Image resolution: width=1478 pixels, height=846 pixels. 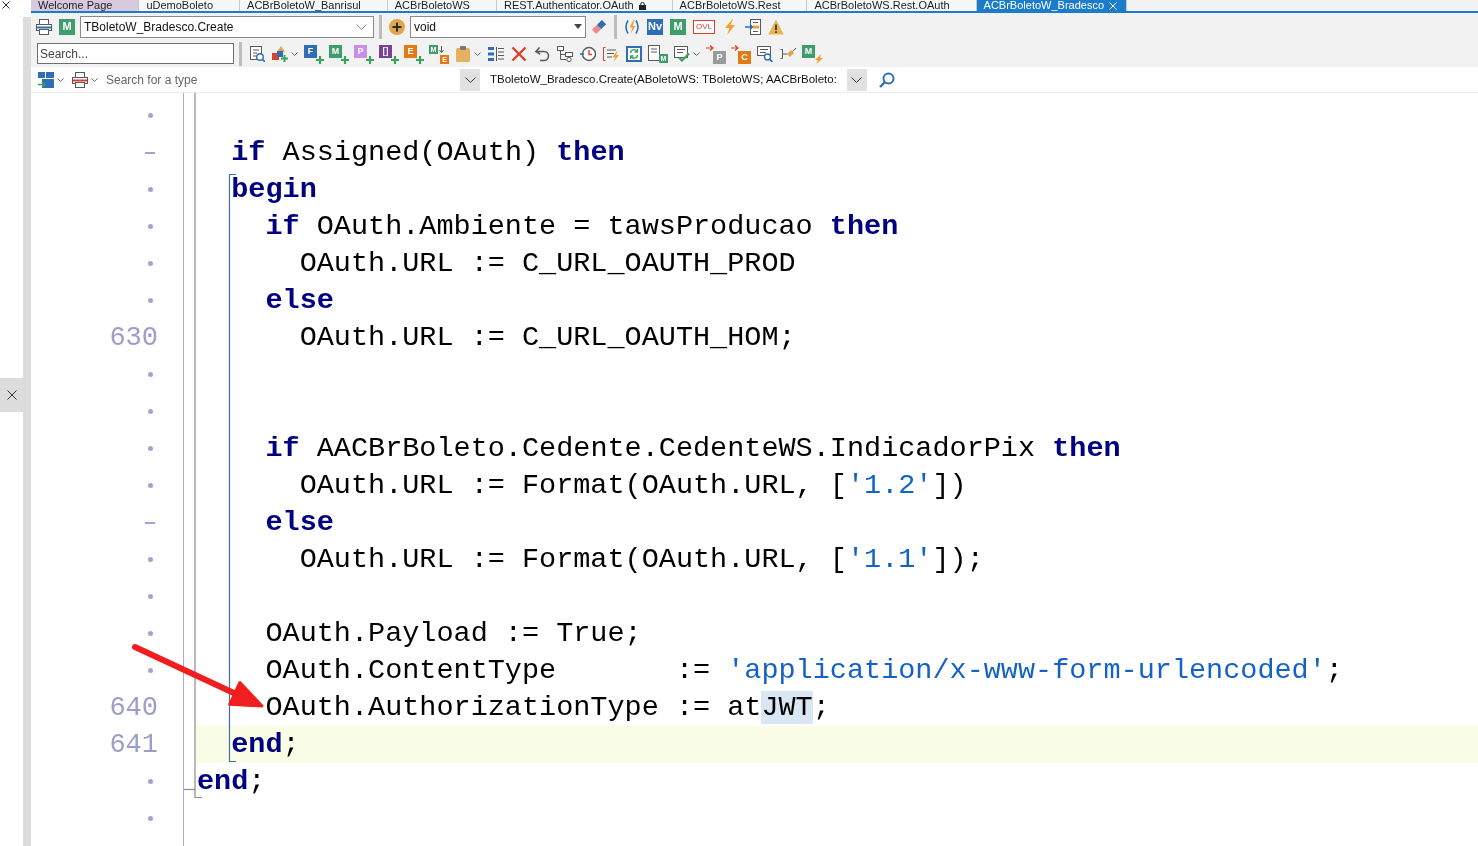 I want to click on code-line: OAuth.URL := C_URL_OAUTH_PROD, so click(x=547, y=263).